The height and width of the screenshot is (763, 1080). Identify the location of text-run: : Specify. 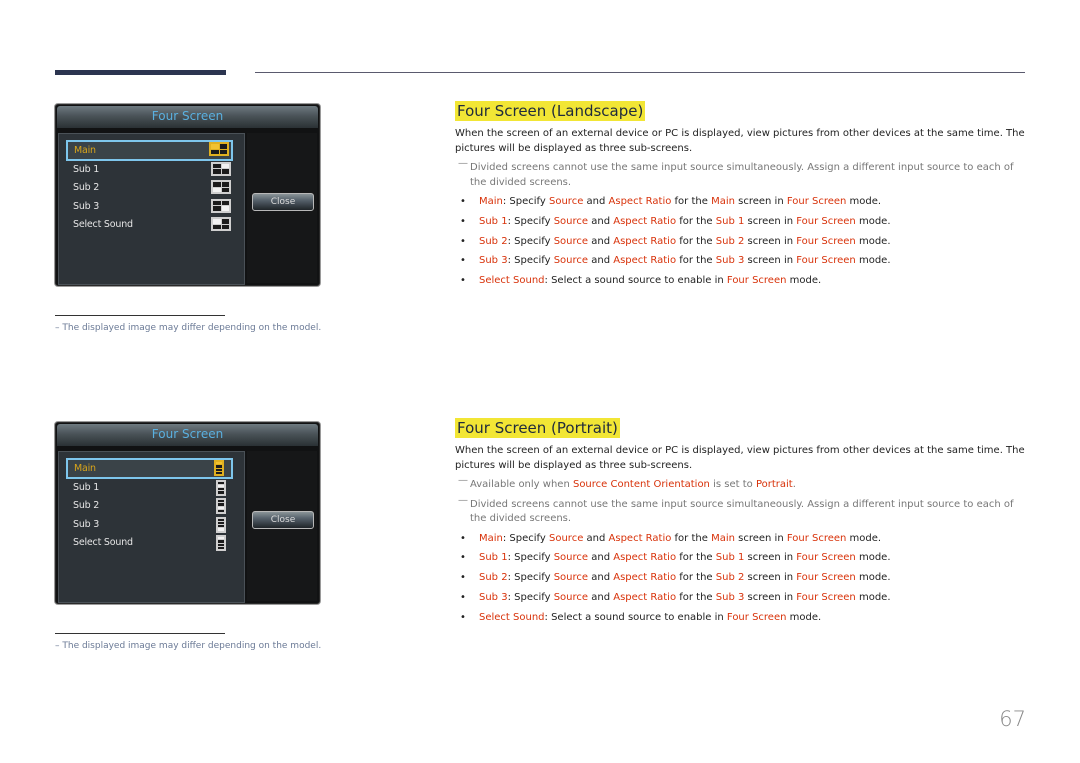
(530, 578).